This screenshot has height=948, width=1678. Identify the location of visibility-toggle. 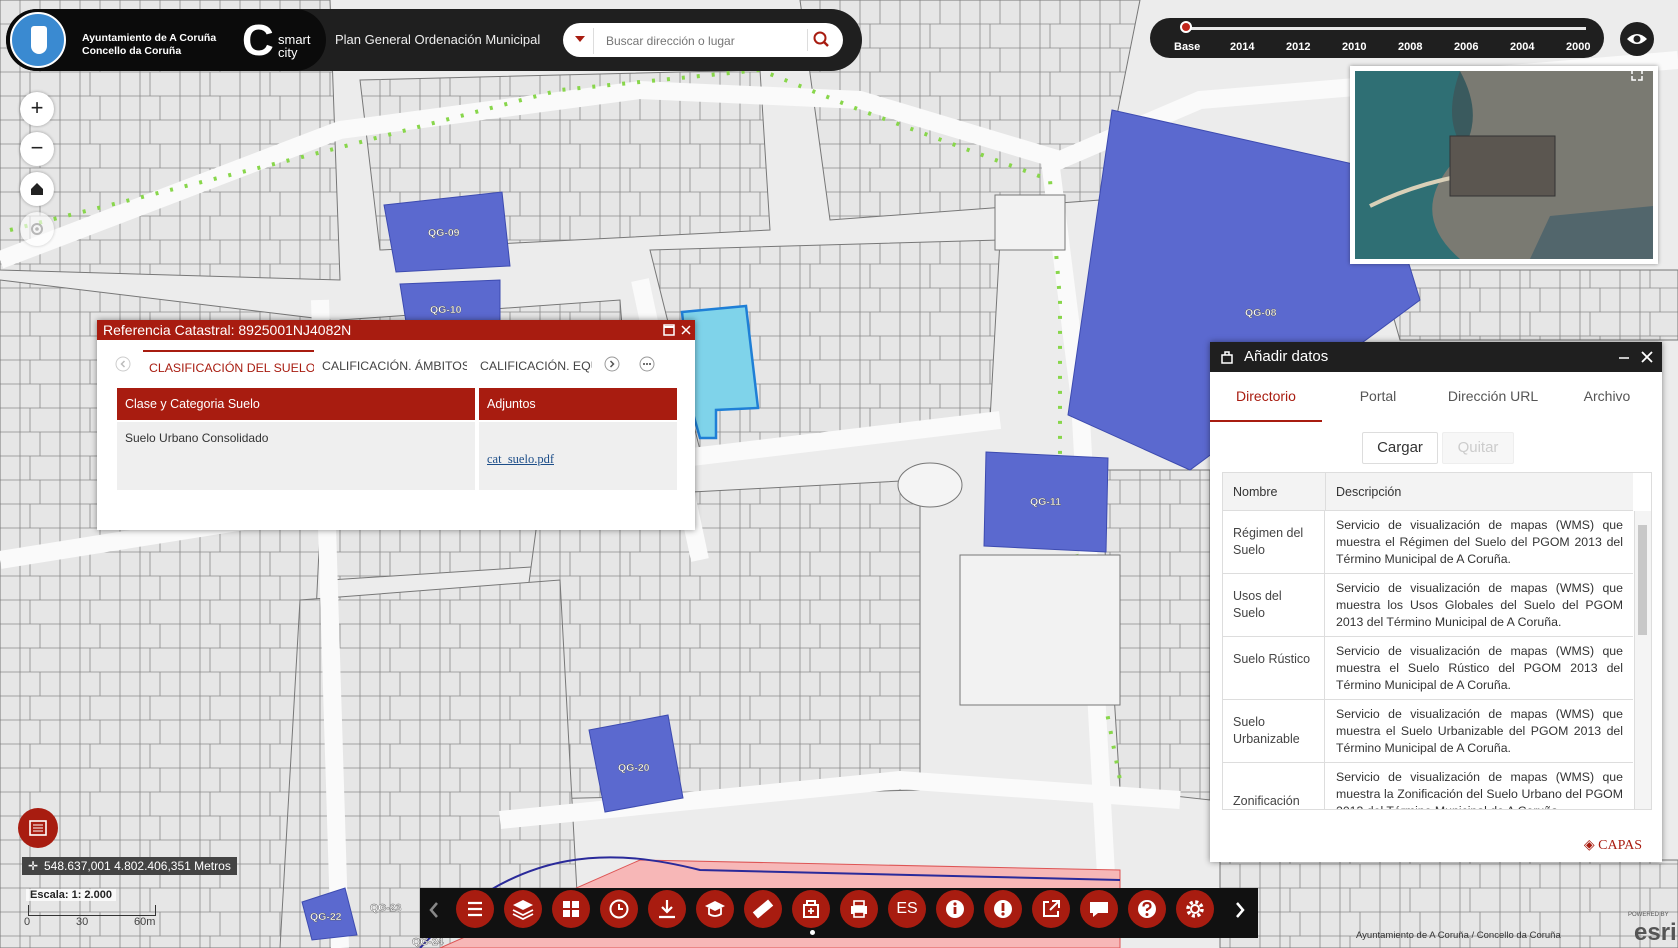
(1637, 39).